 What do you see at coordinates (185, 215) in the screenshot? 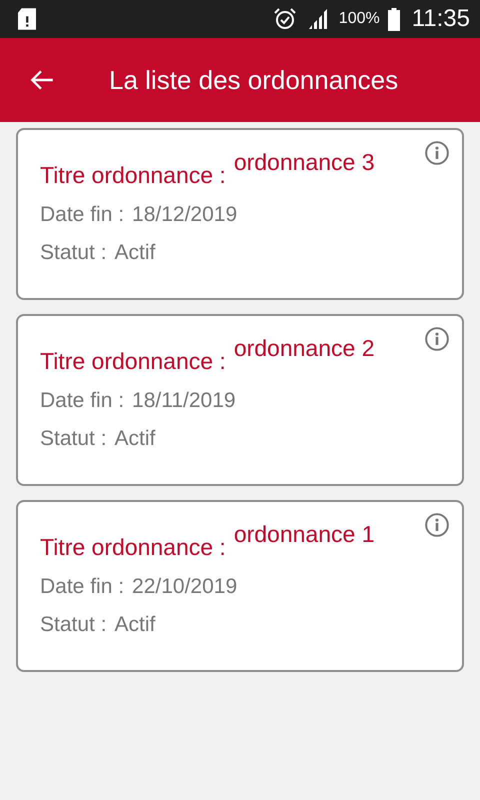
I see `end-date: 18/12/2019` at bounding box center [185, 215].